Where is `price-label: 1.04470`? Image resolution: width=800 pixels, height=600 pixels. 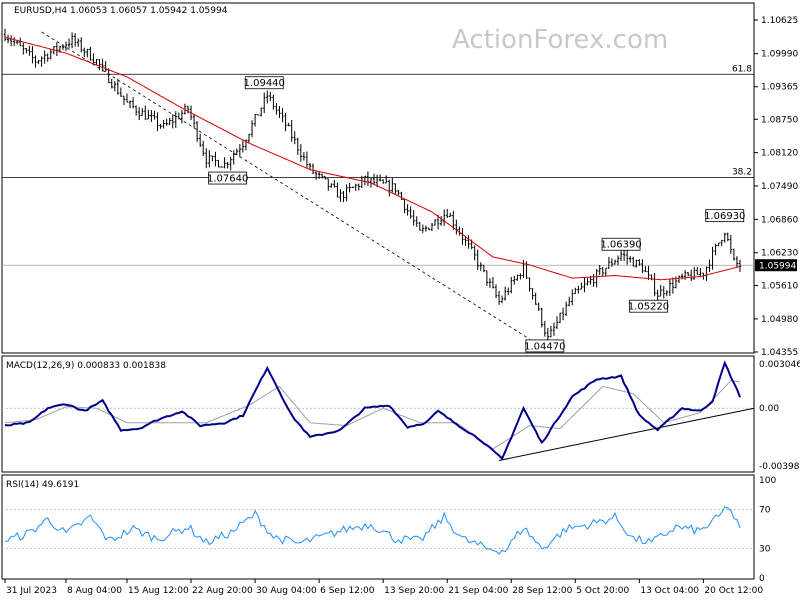
price-label: 1.04470 is located at coordinates (544, 345).